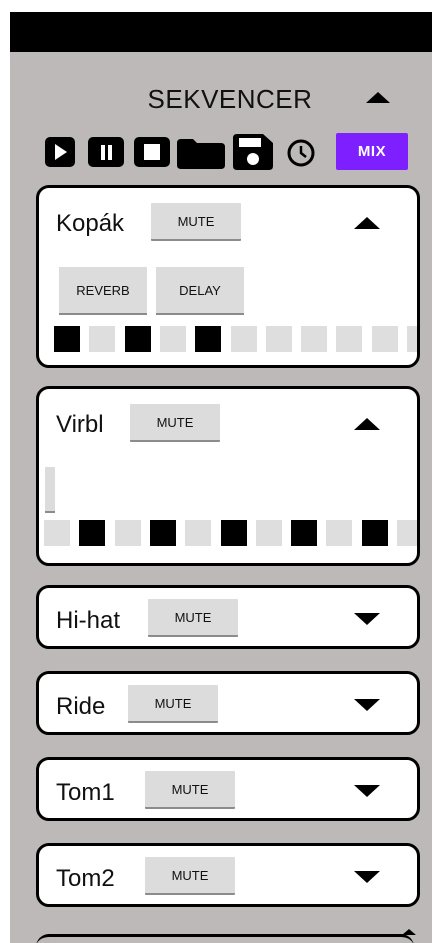 This screenshot has width=435, height=943. Describe the element at coordinates (225, 938) in the screenshot. I see `next-track-card-edge` at that location.